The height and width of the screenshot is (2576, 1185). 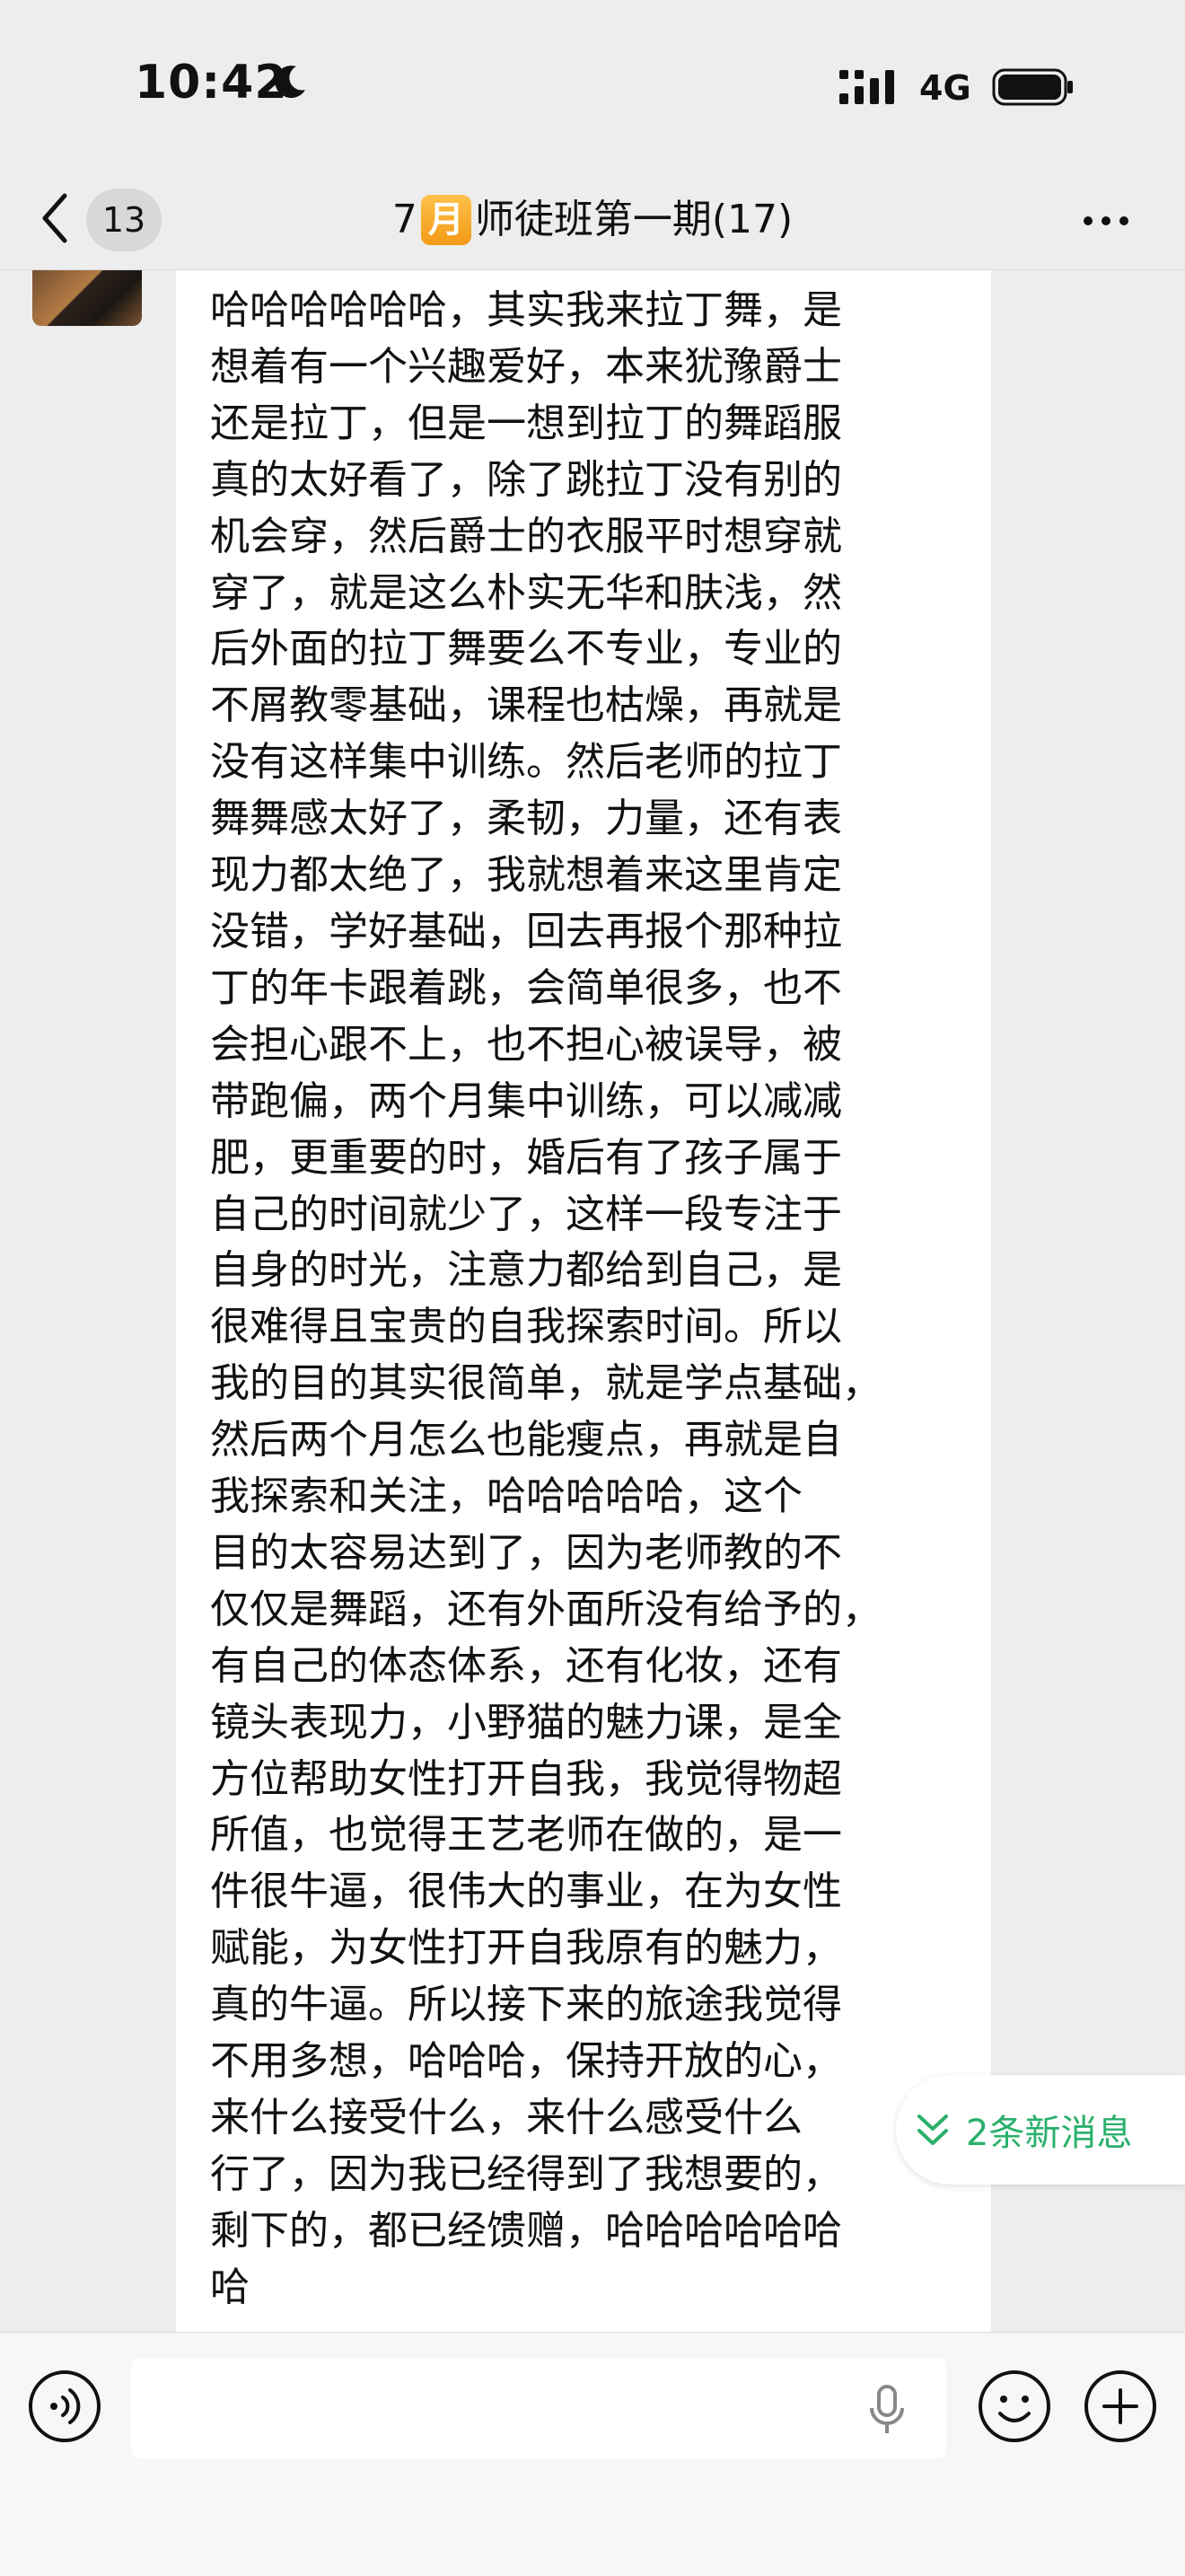 I want to click on emoji-icon, so click(x=1014, y=2406).